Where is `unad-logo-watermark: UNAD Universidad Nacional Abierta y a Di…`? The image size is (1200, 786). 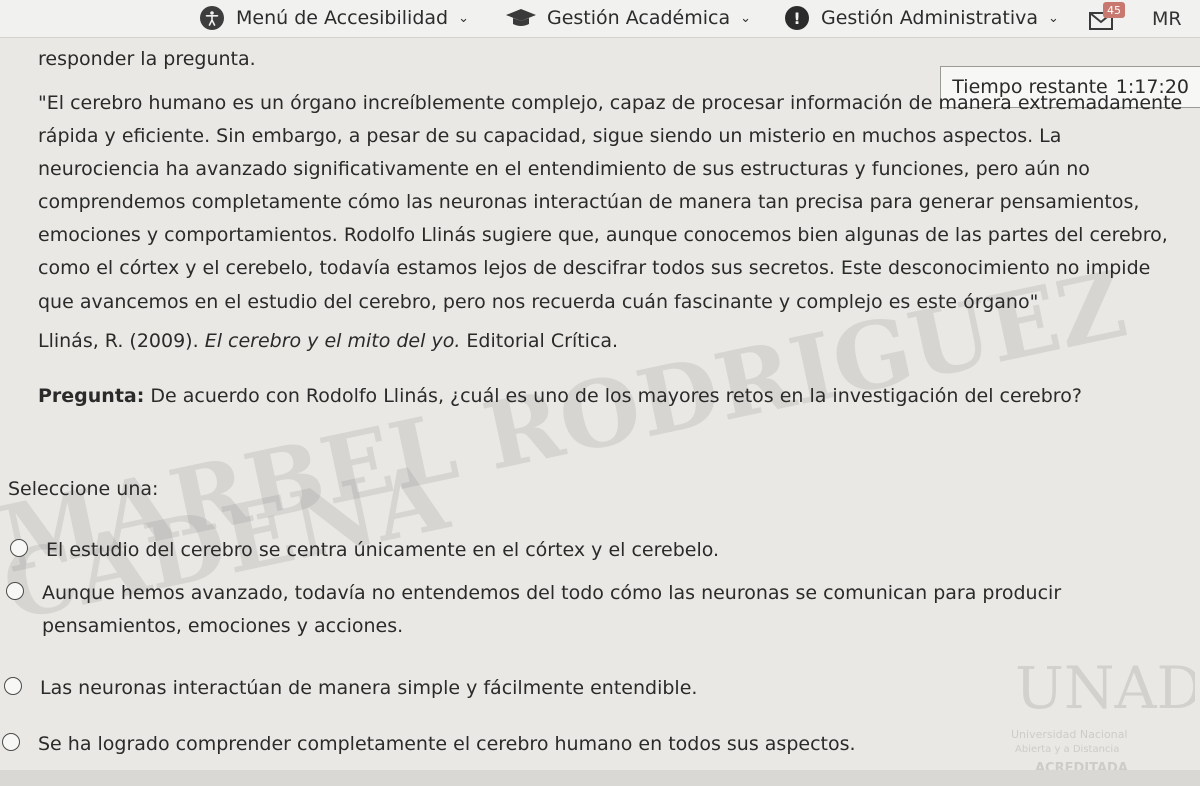 unad-logo-watermark: UNAD Universidad Nacional Abierta y a Di… is located at coordinates (1103, 715).